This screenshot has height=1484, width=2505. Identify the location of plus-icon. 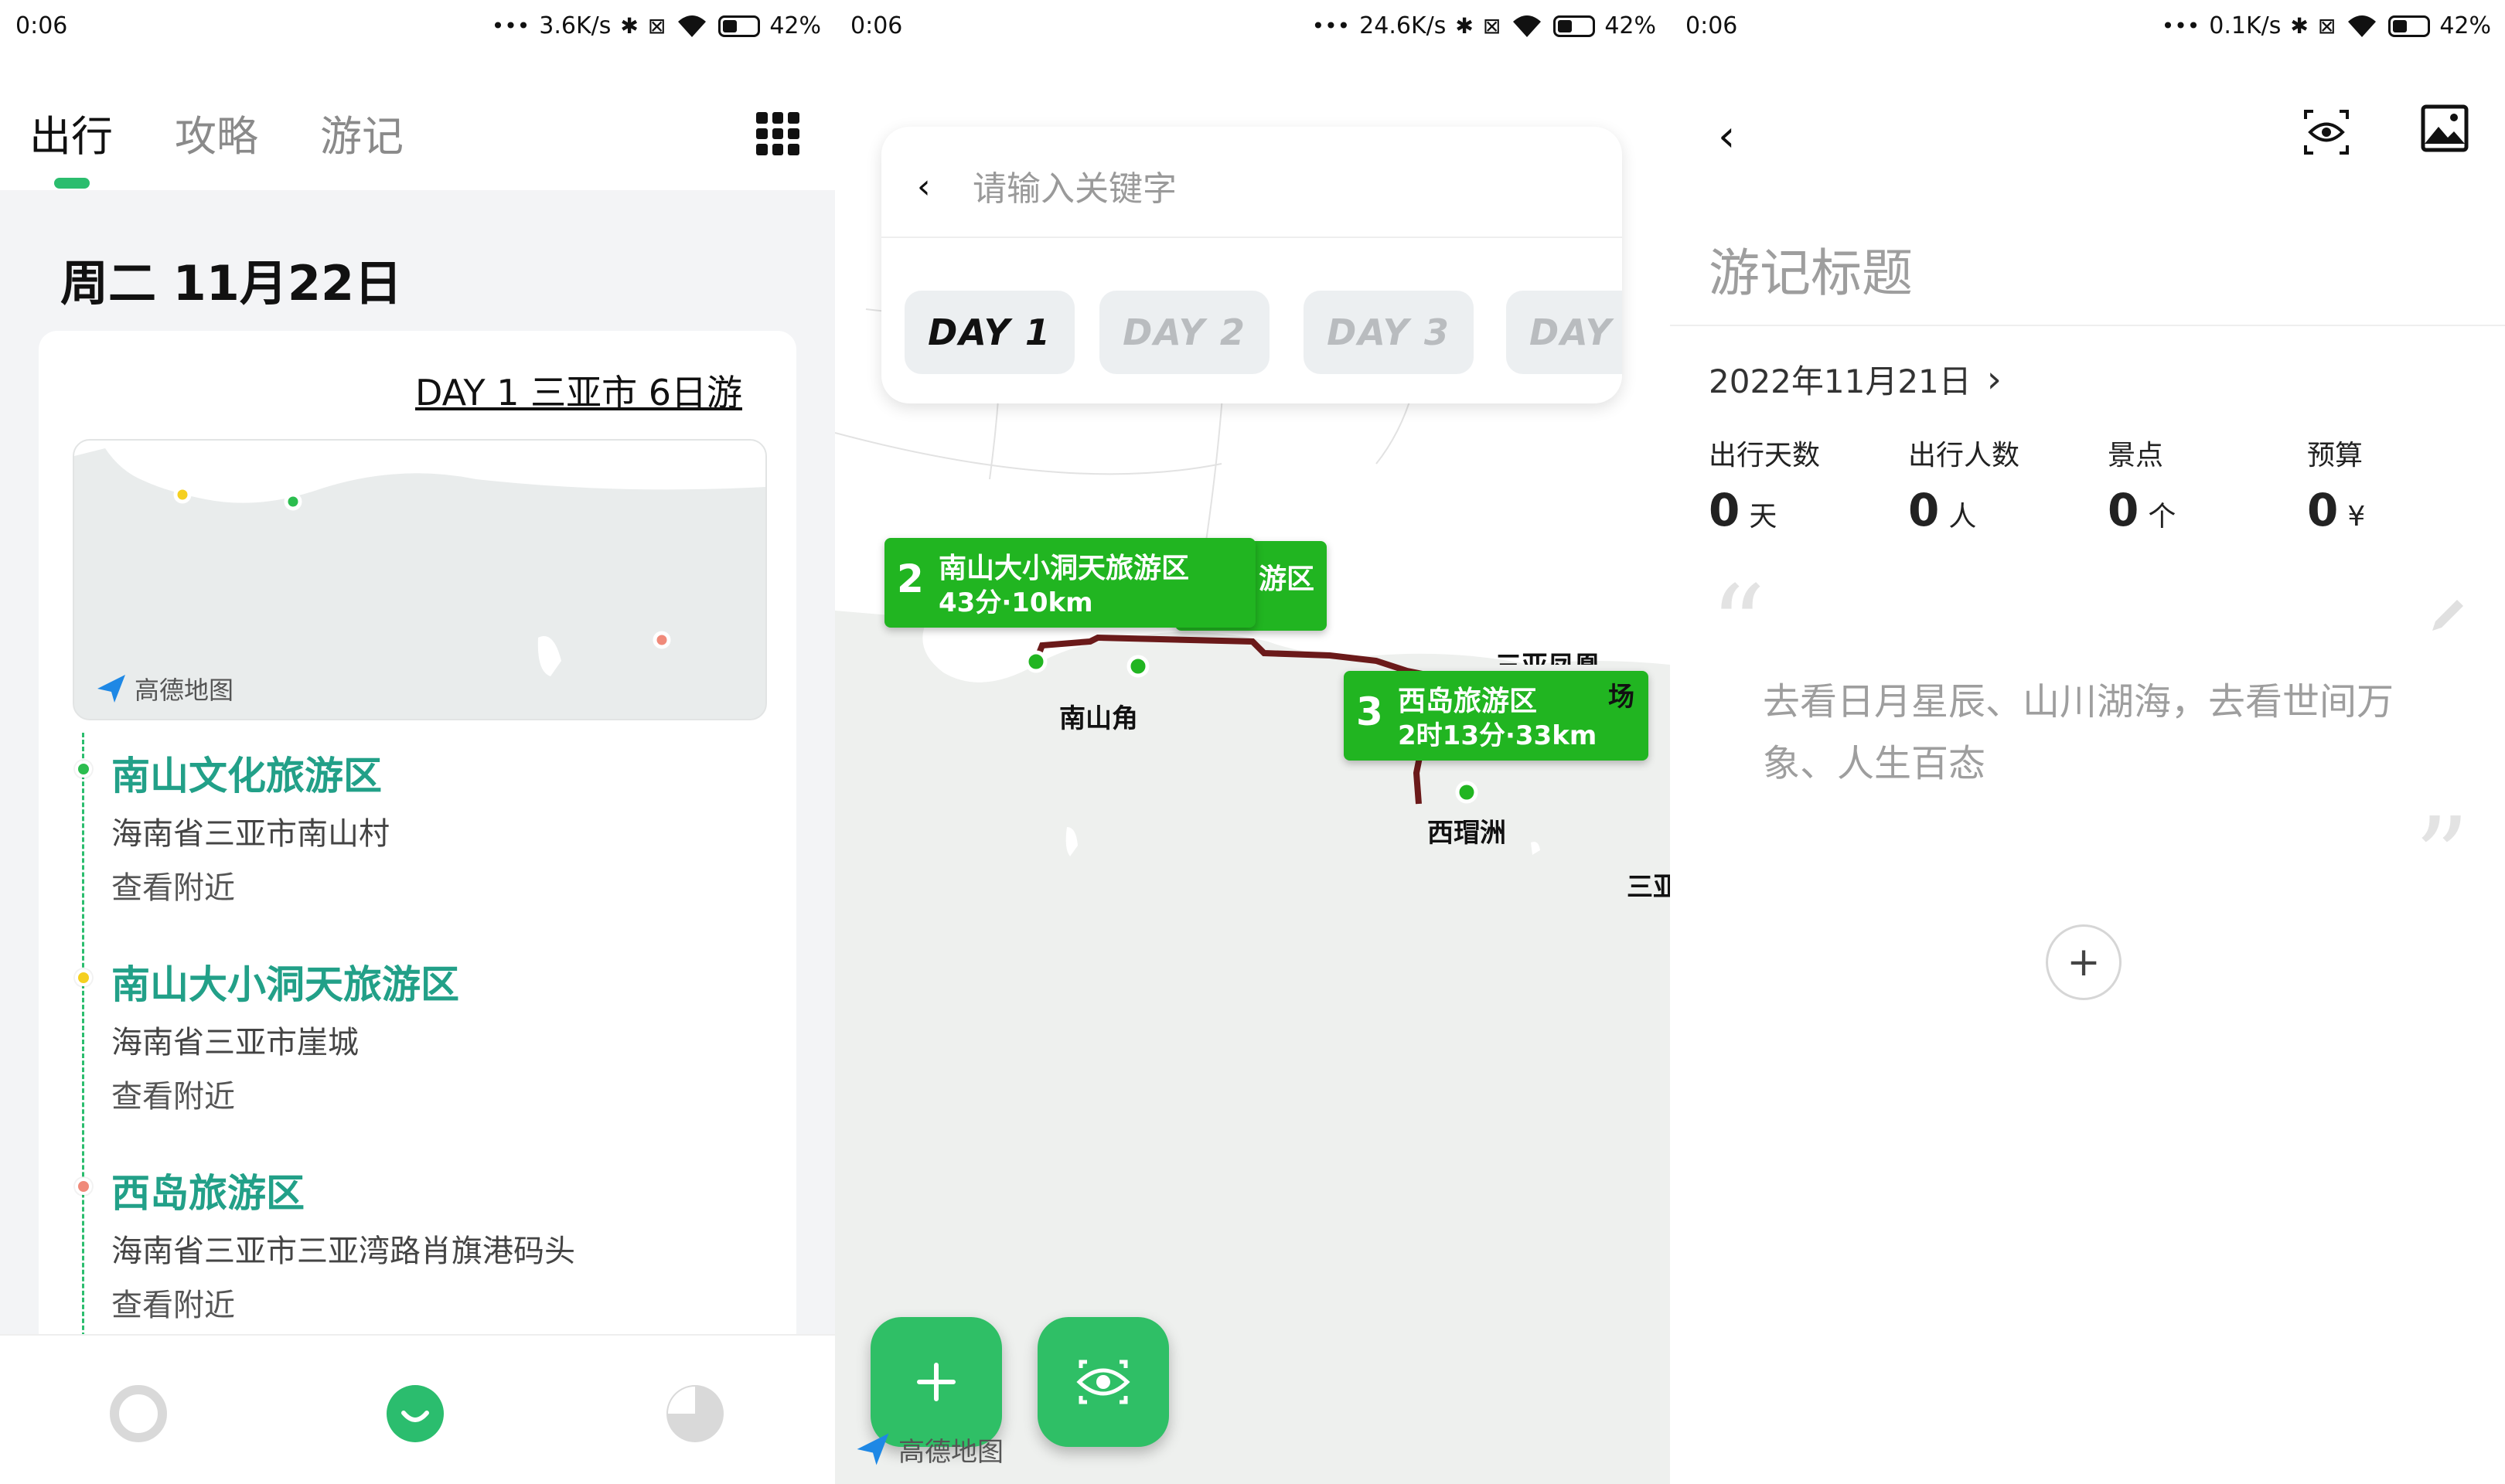
(936, 1382).